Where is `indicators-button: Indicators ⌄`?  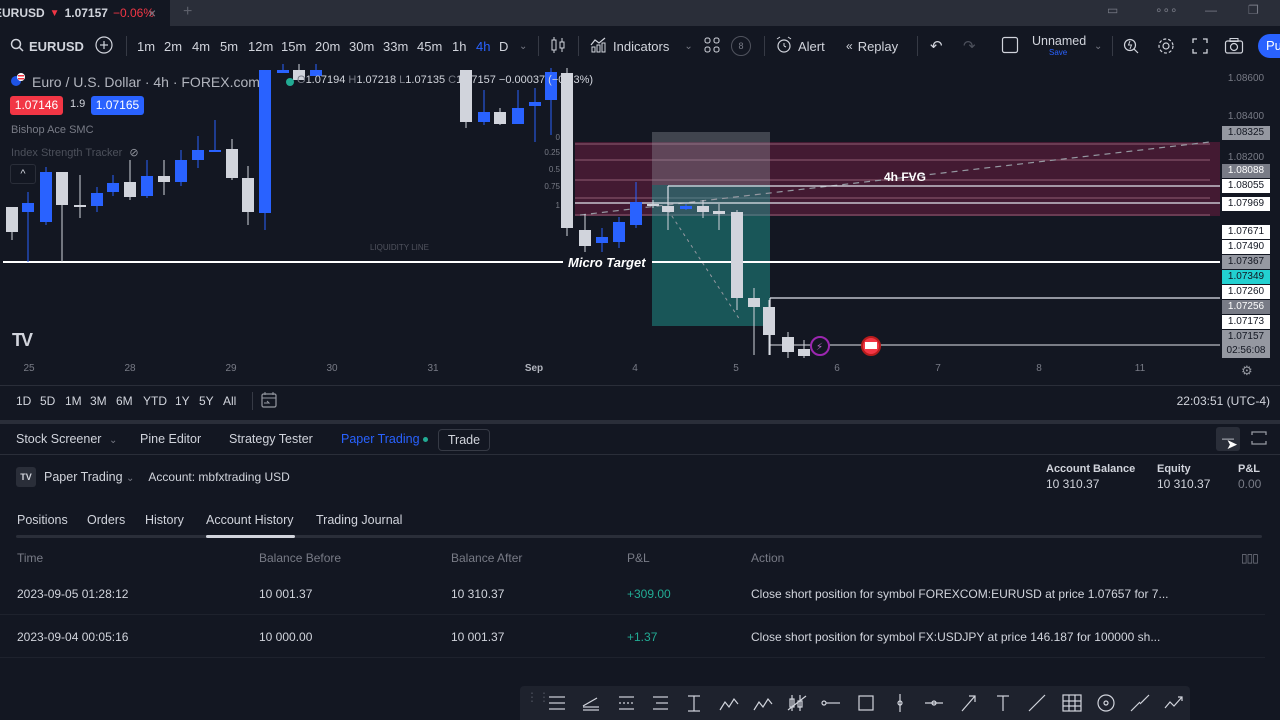 indicators-button: Indicators ⌄ is located at coordinates (641, 46).